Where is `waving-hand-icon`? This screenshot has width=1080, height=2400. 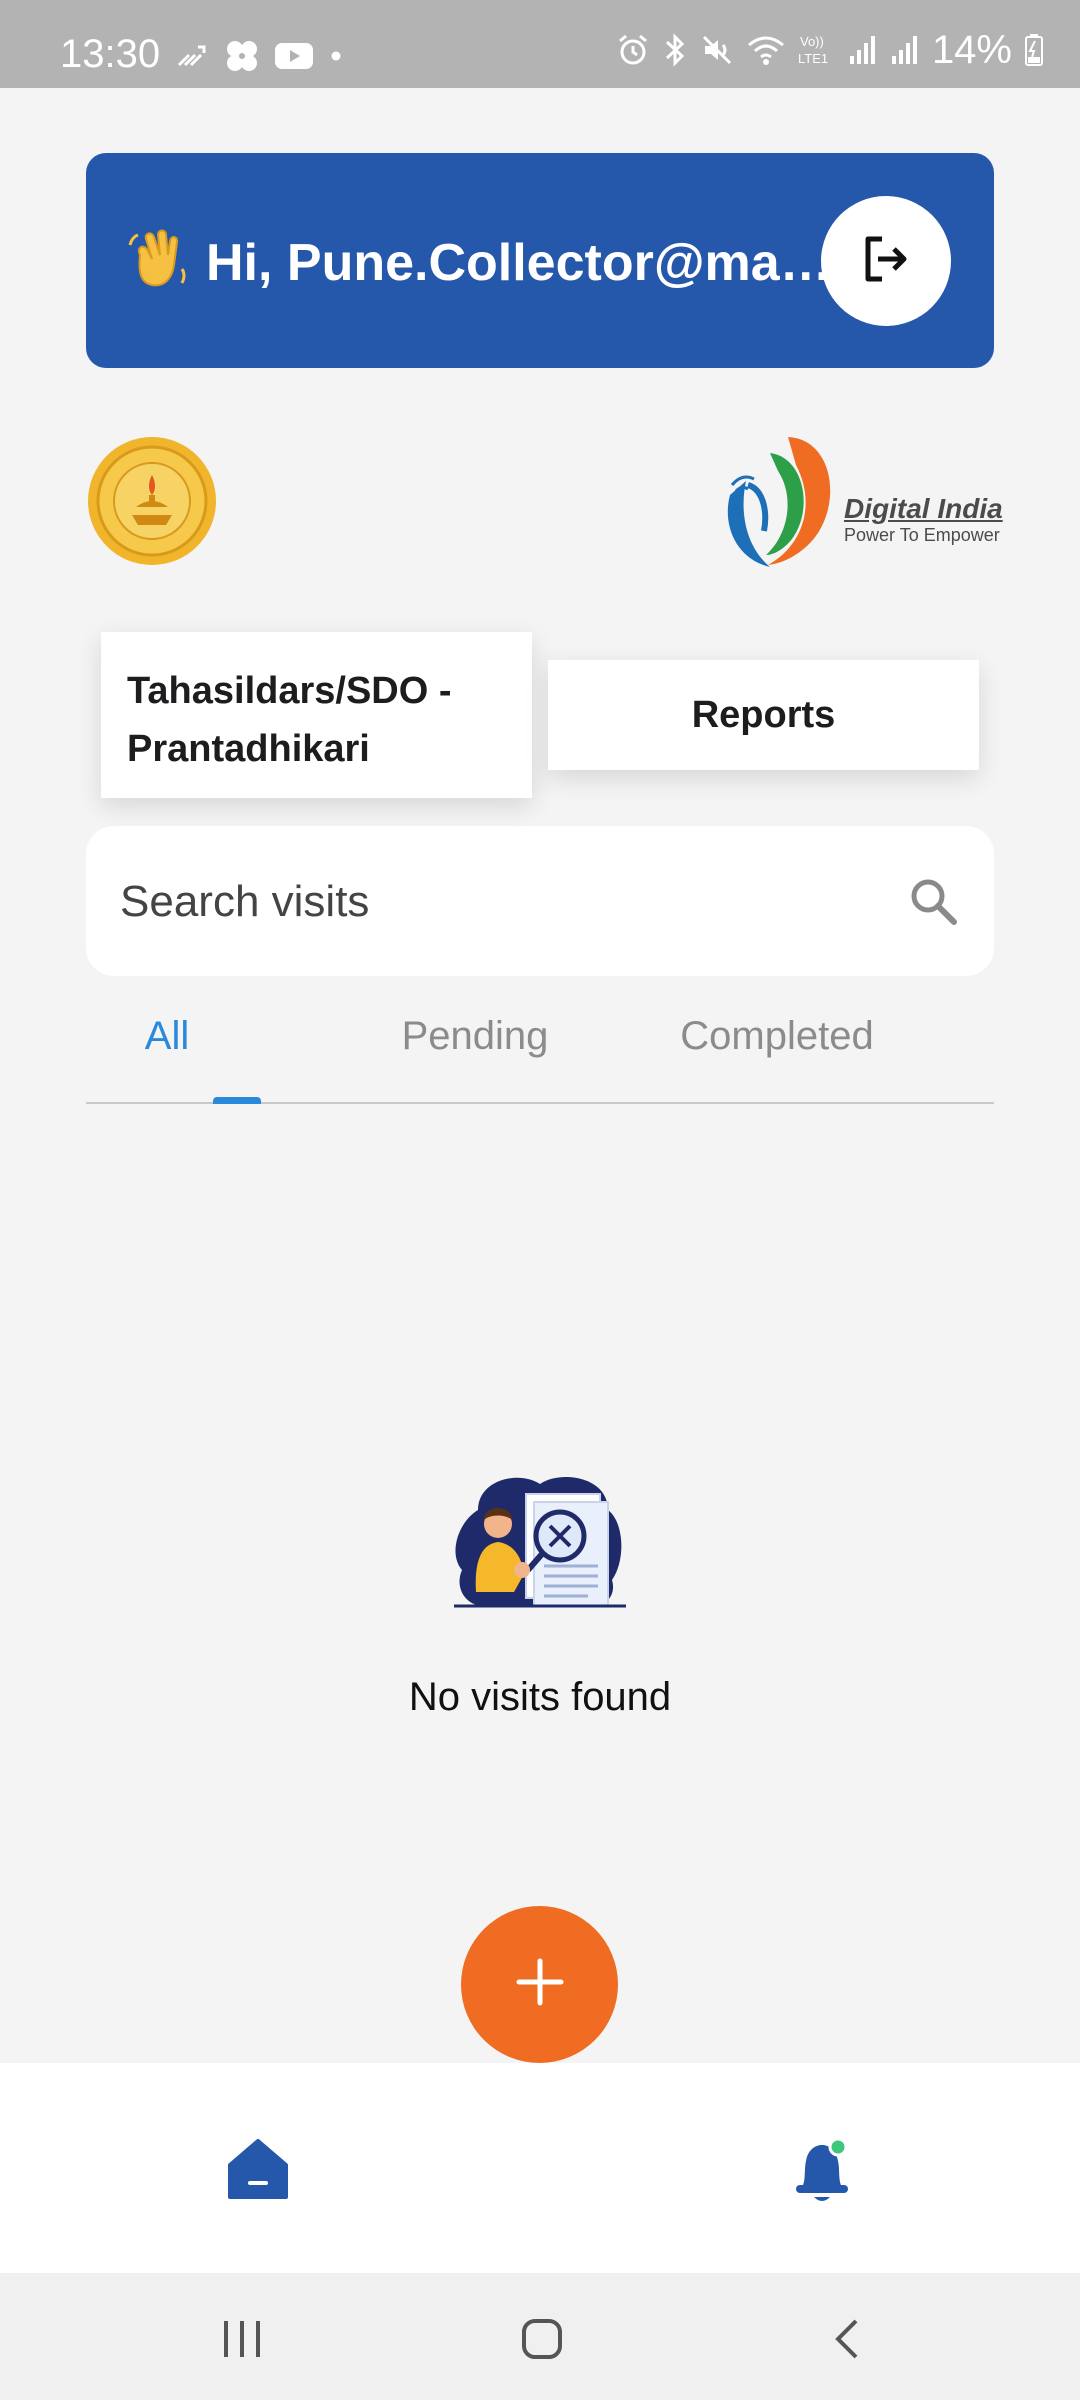
waving-hand-icon is located at coordinates (159, 258).